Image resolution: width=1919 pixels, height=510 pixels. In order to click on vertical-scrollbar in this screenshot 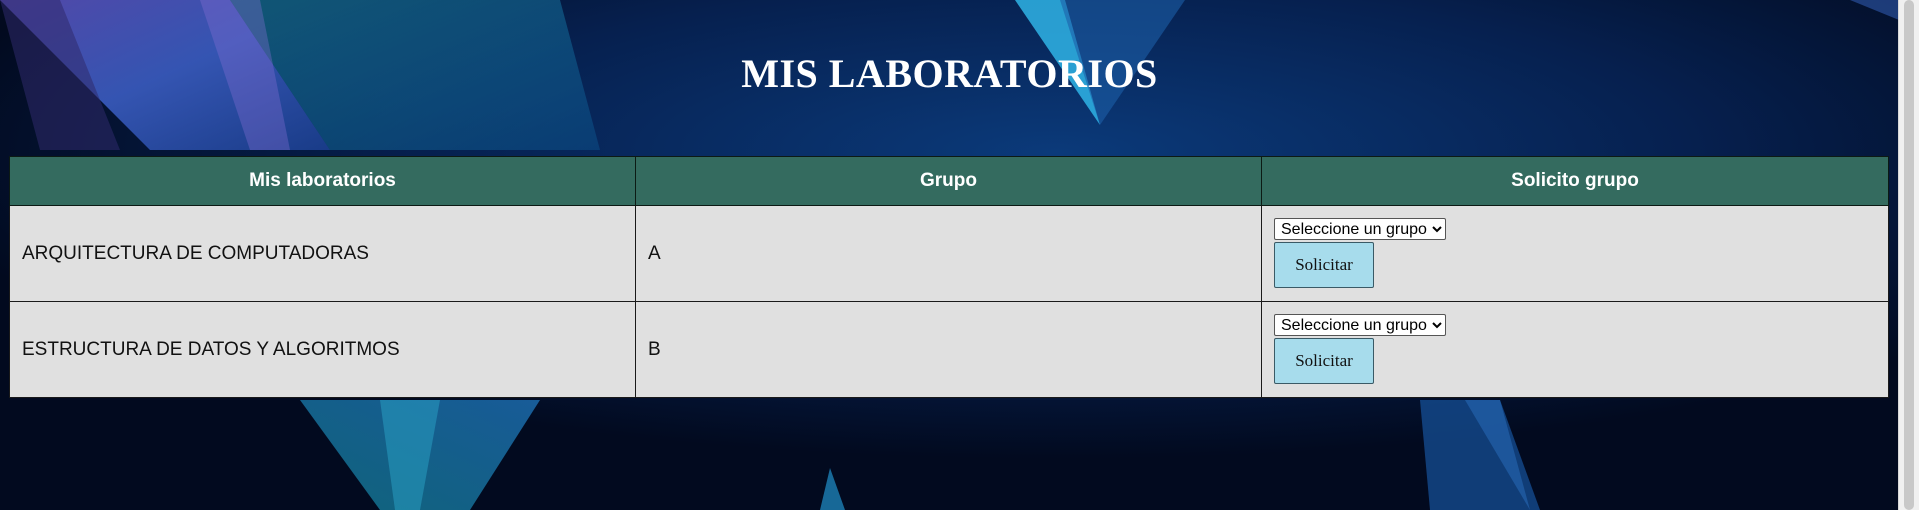, I will do `click(1908, 255)`.